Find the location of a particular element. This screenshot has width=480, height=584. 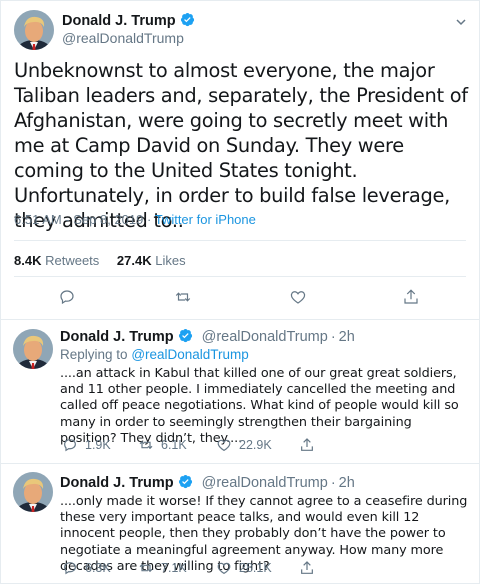

like-count: 22.9K is located at coordinates (255, 445).